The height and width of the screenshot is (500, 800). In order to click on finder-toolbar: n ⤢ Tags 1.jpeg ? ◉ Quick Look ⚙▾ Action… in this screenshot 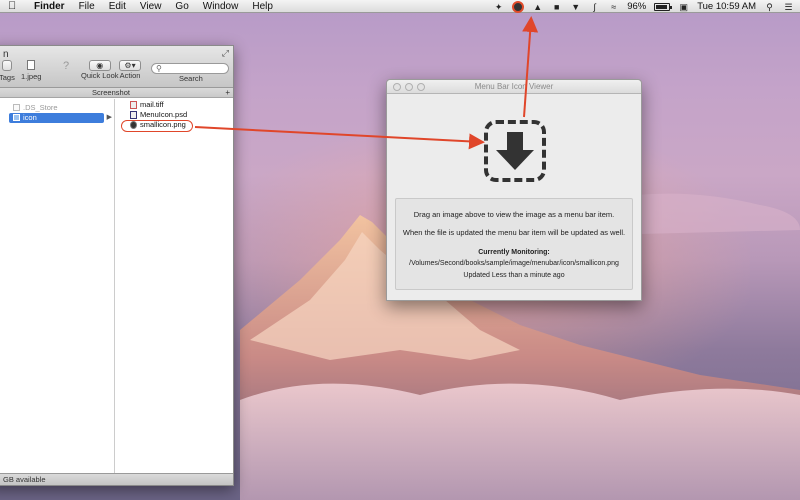, I will do `click(116, 67)`.